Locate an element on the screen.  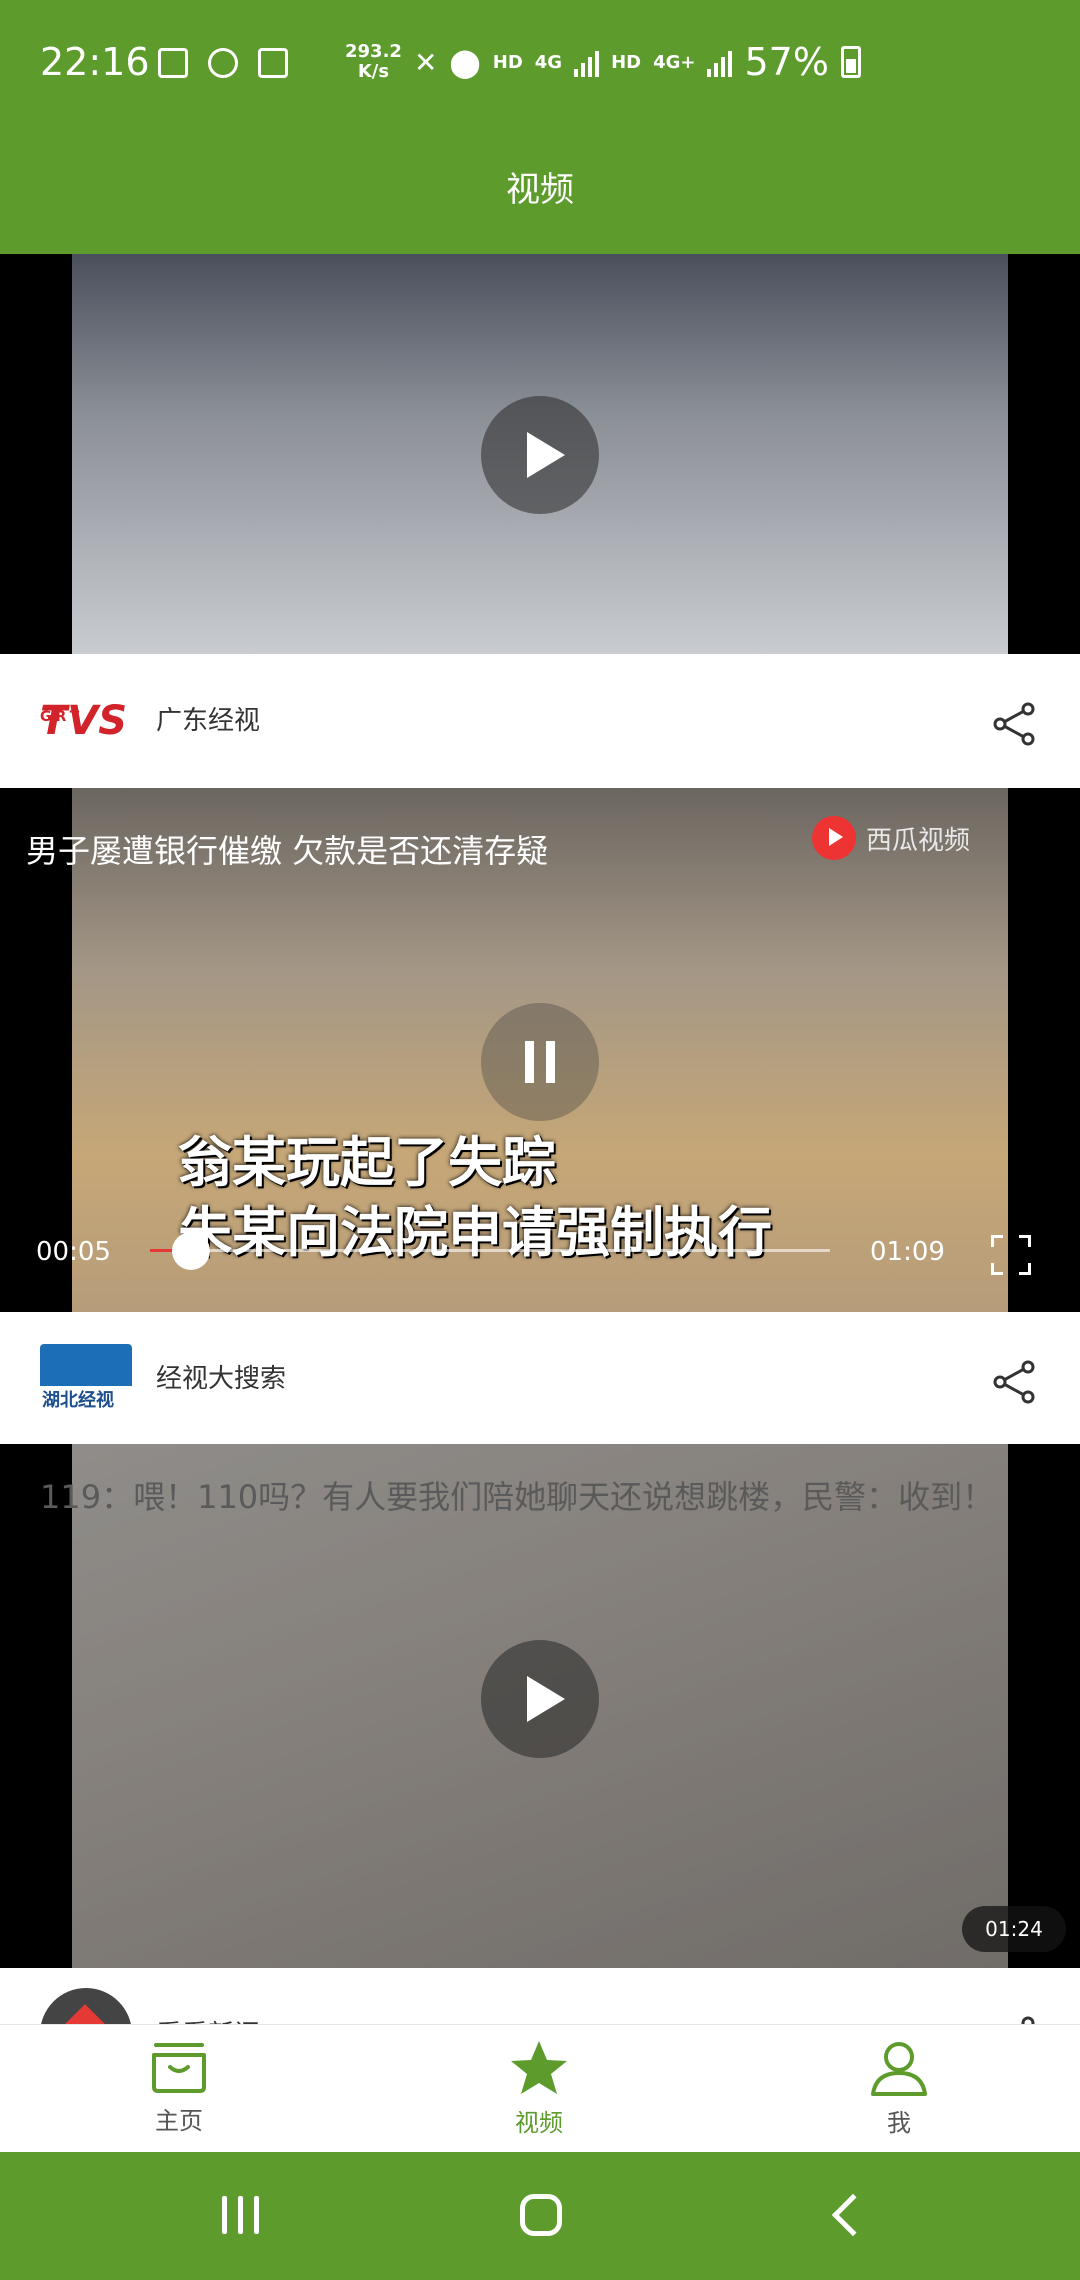
system-nav-bar is located at coordinates (540, 2216).